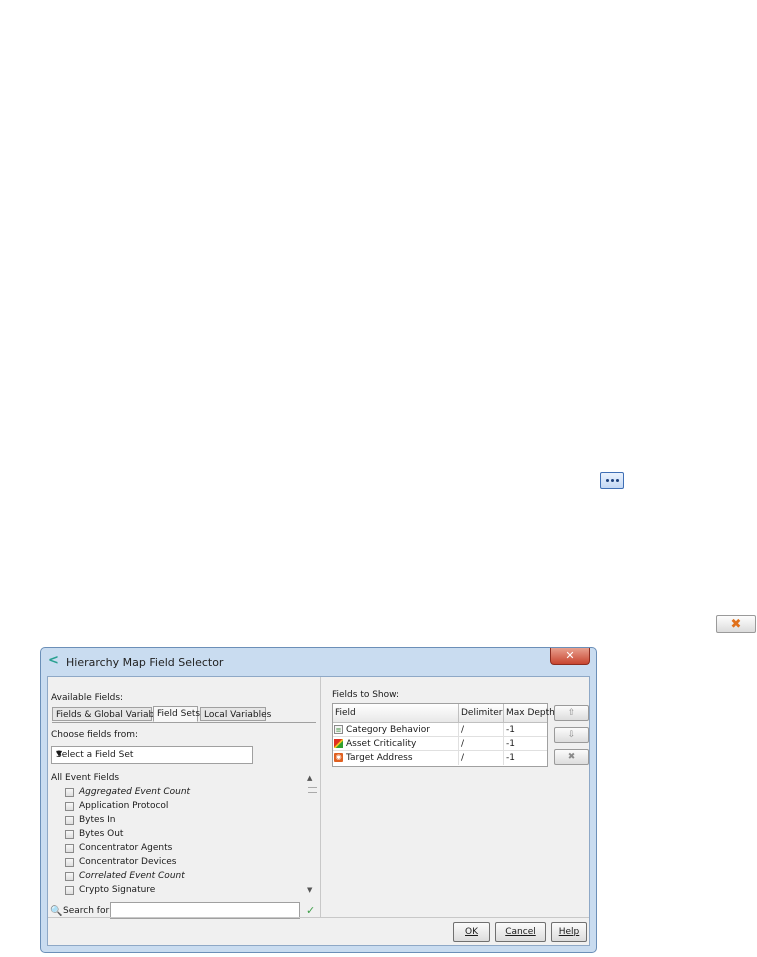 This screenshot has width=757, height=957. Describe the element at coordinates (176, 714) in the screenshot. I see `tab-field-sets: Field Sets` at that location.